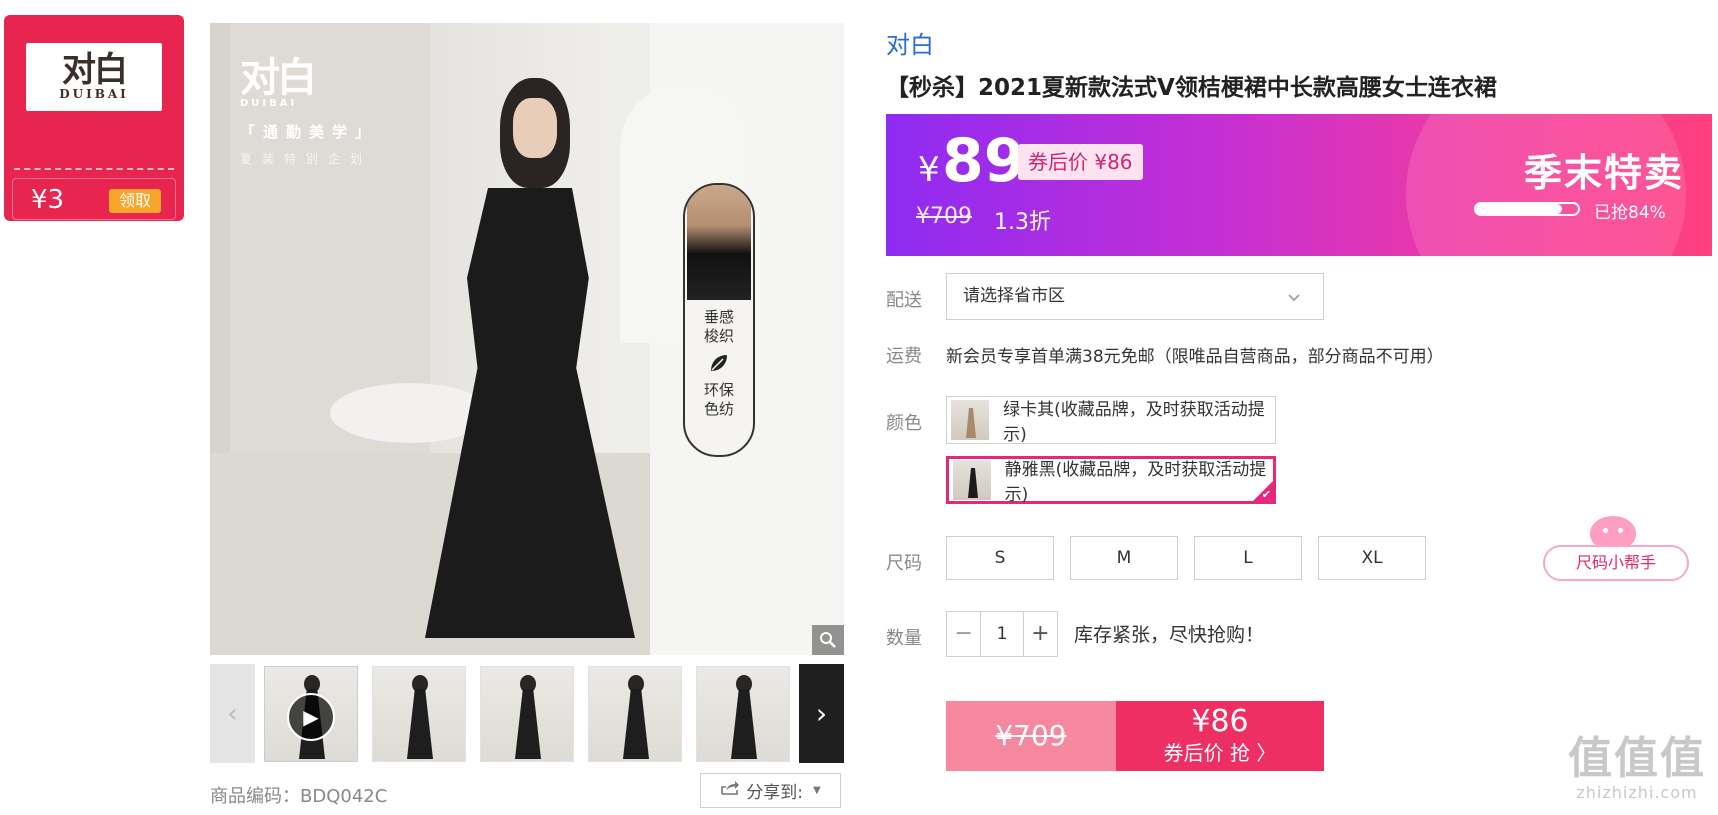  Describe the element at coordinates (1191, 88) in the screenshot. I see `product-title: 【秒杀】2021夏新款法式V领桔梗裙中长款高腰女士连衣裙` at that location.